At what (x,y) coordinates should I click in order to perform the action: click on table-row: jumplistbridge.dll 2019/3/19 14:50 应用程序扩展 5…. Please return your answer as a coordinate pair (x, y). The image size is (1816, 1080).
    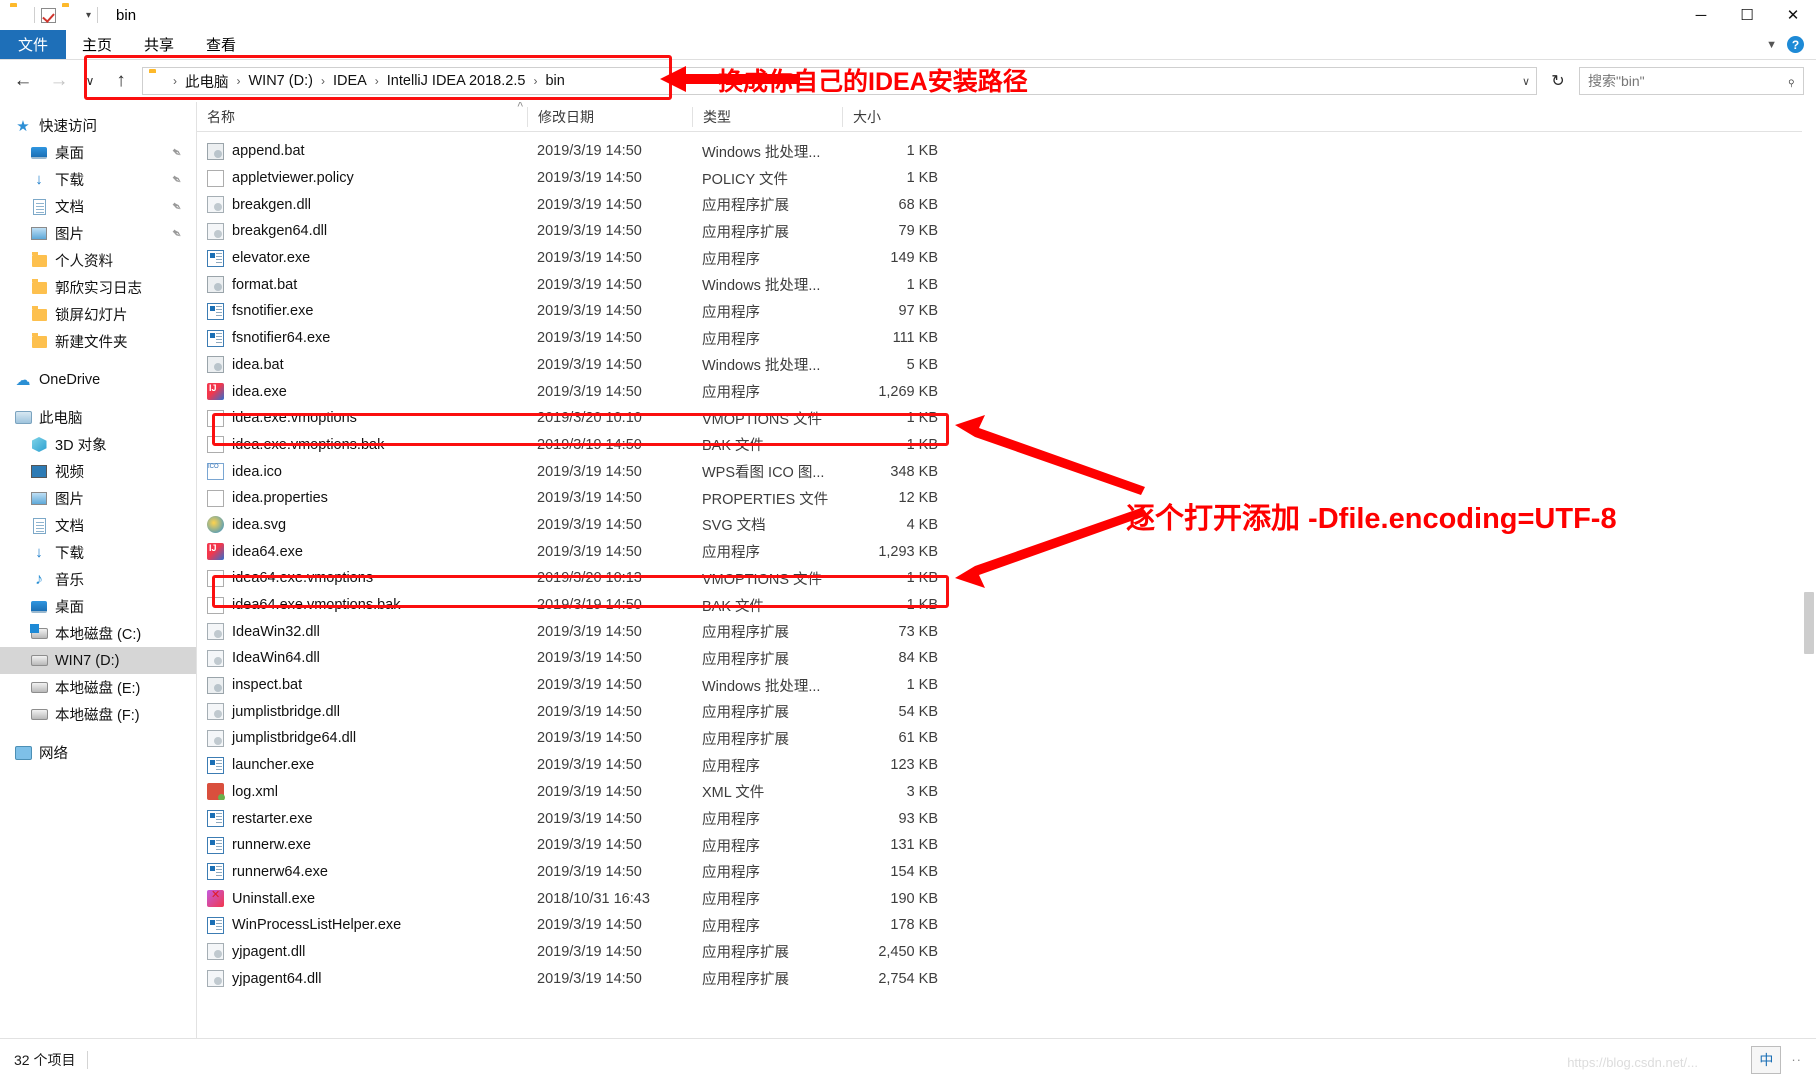
    Looking at the image, I should click on (999, 711).